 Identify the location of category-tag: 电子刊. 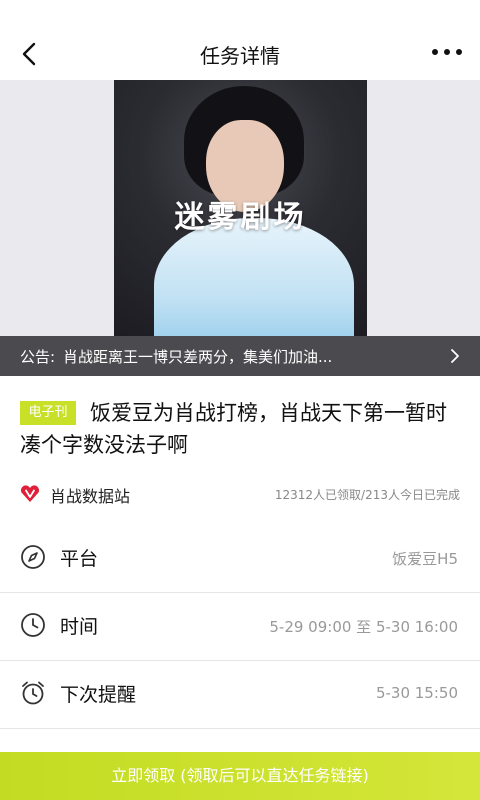
(48, 413).